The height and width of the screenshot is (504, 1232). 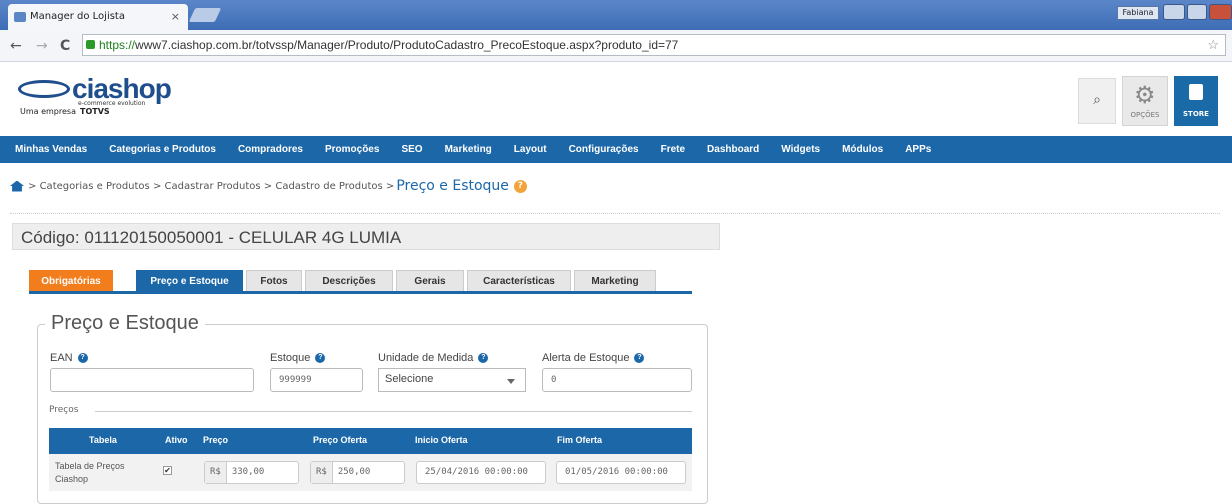 I want to click on ean-label: EAN?, so click(x=69, y=358).